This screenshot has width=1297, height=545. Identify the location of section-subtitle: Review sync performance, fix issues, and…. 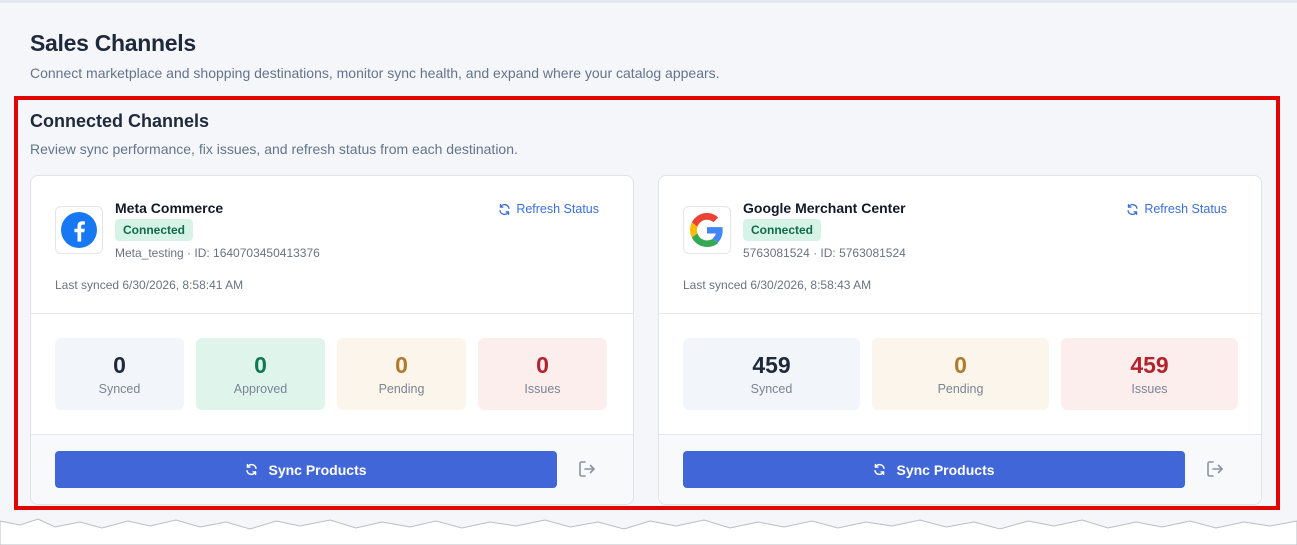
(274, 149).